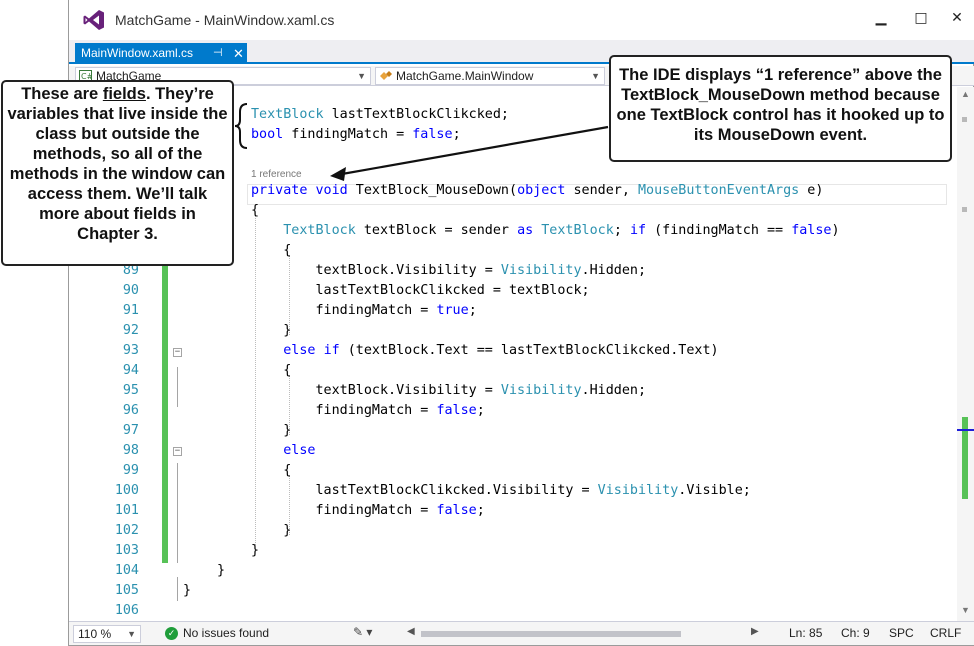 The height and width of the screenshot is (646, 974). I want to click on line-number: 90, so click(130, 290).